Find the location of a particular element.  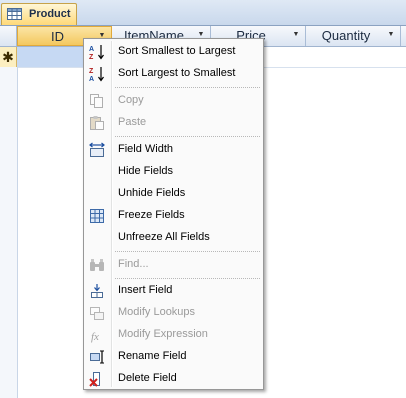

document-tab-strip: Product is located at coordinates (203, 13).